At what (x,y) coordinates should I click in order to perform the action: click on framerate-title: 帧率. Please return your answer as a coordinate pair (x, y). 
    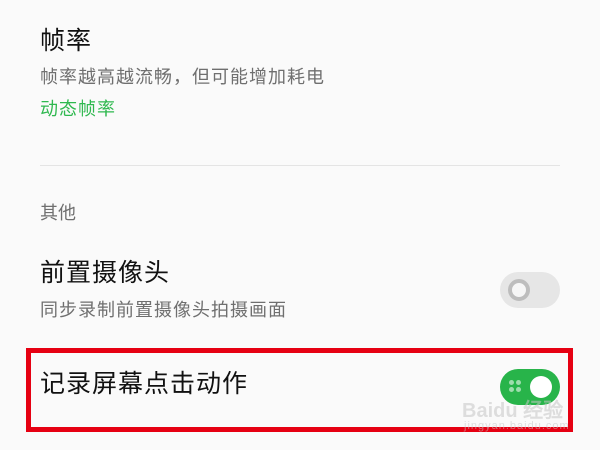
    Looking at the image, I should click on (66, 40).